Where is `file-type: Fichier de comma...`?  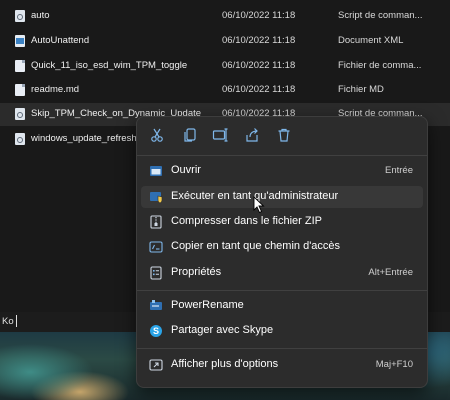
file-type: Fichier de comma... is located at coordinates (380, 65).